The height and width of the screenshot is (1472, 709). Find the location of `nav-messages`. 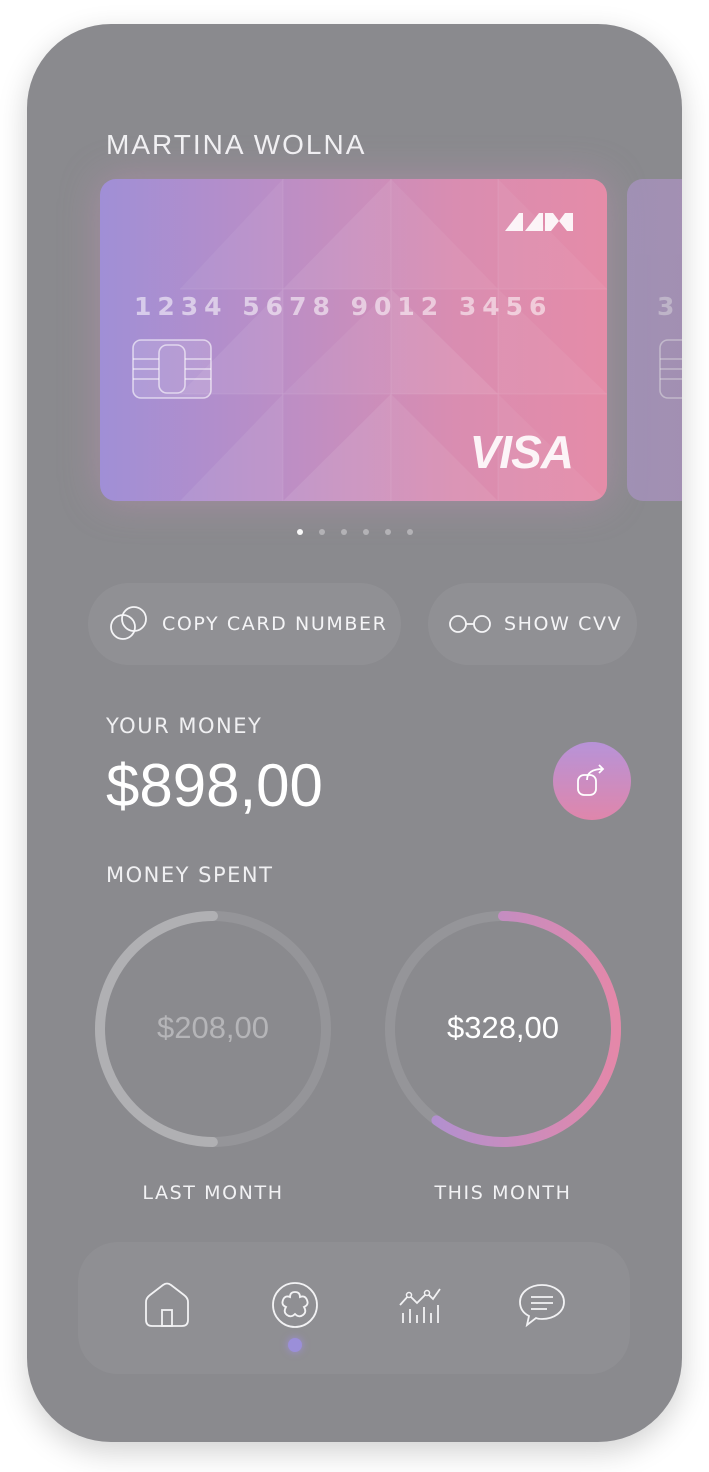

nav-messages is located at coordinates (542, 1305).